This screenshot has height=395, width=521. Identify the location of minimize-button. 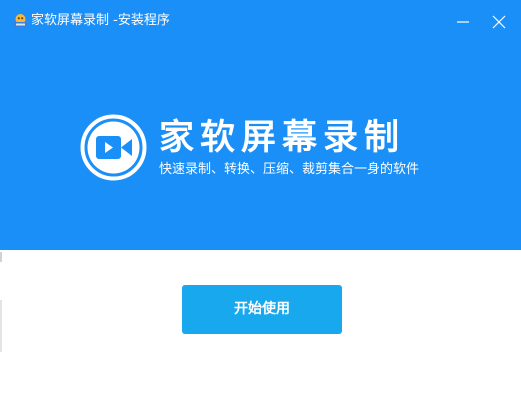
(463, 22).